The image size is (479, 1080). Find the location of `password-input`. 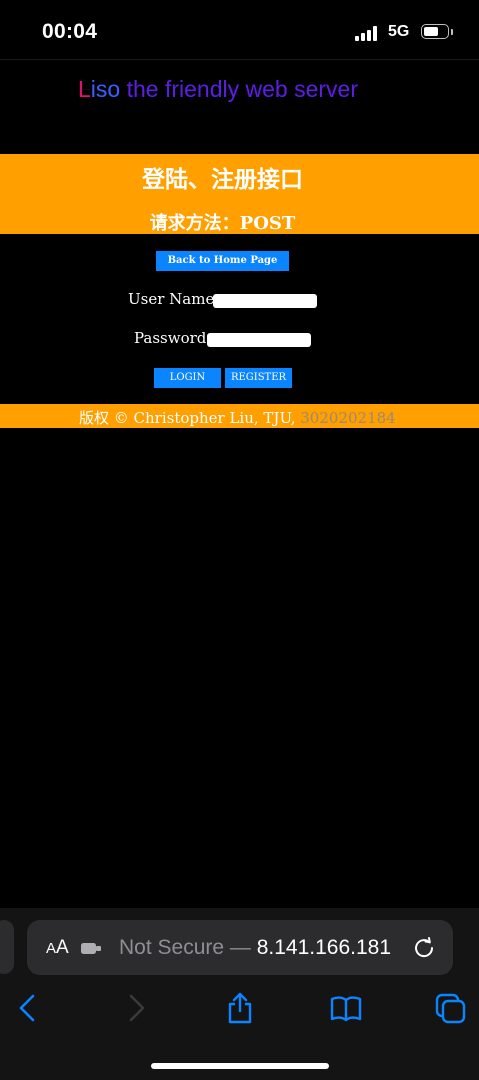

password-input is located at coordinates (259, 340).